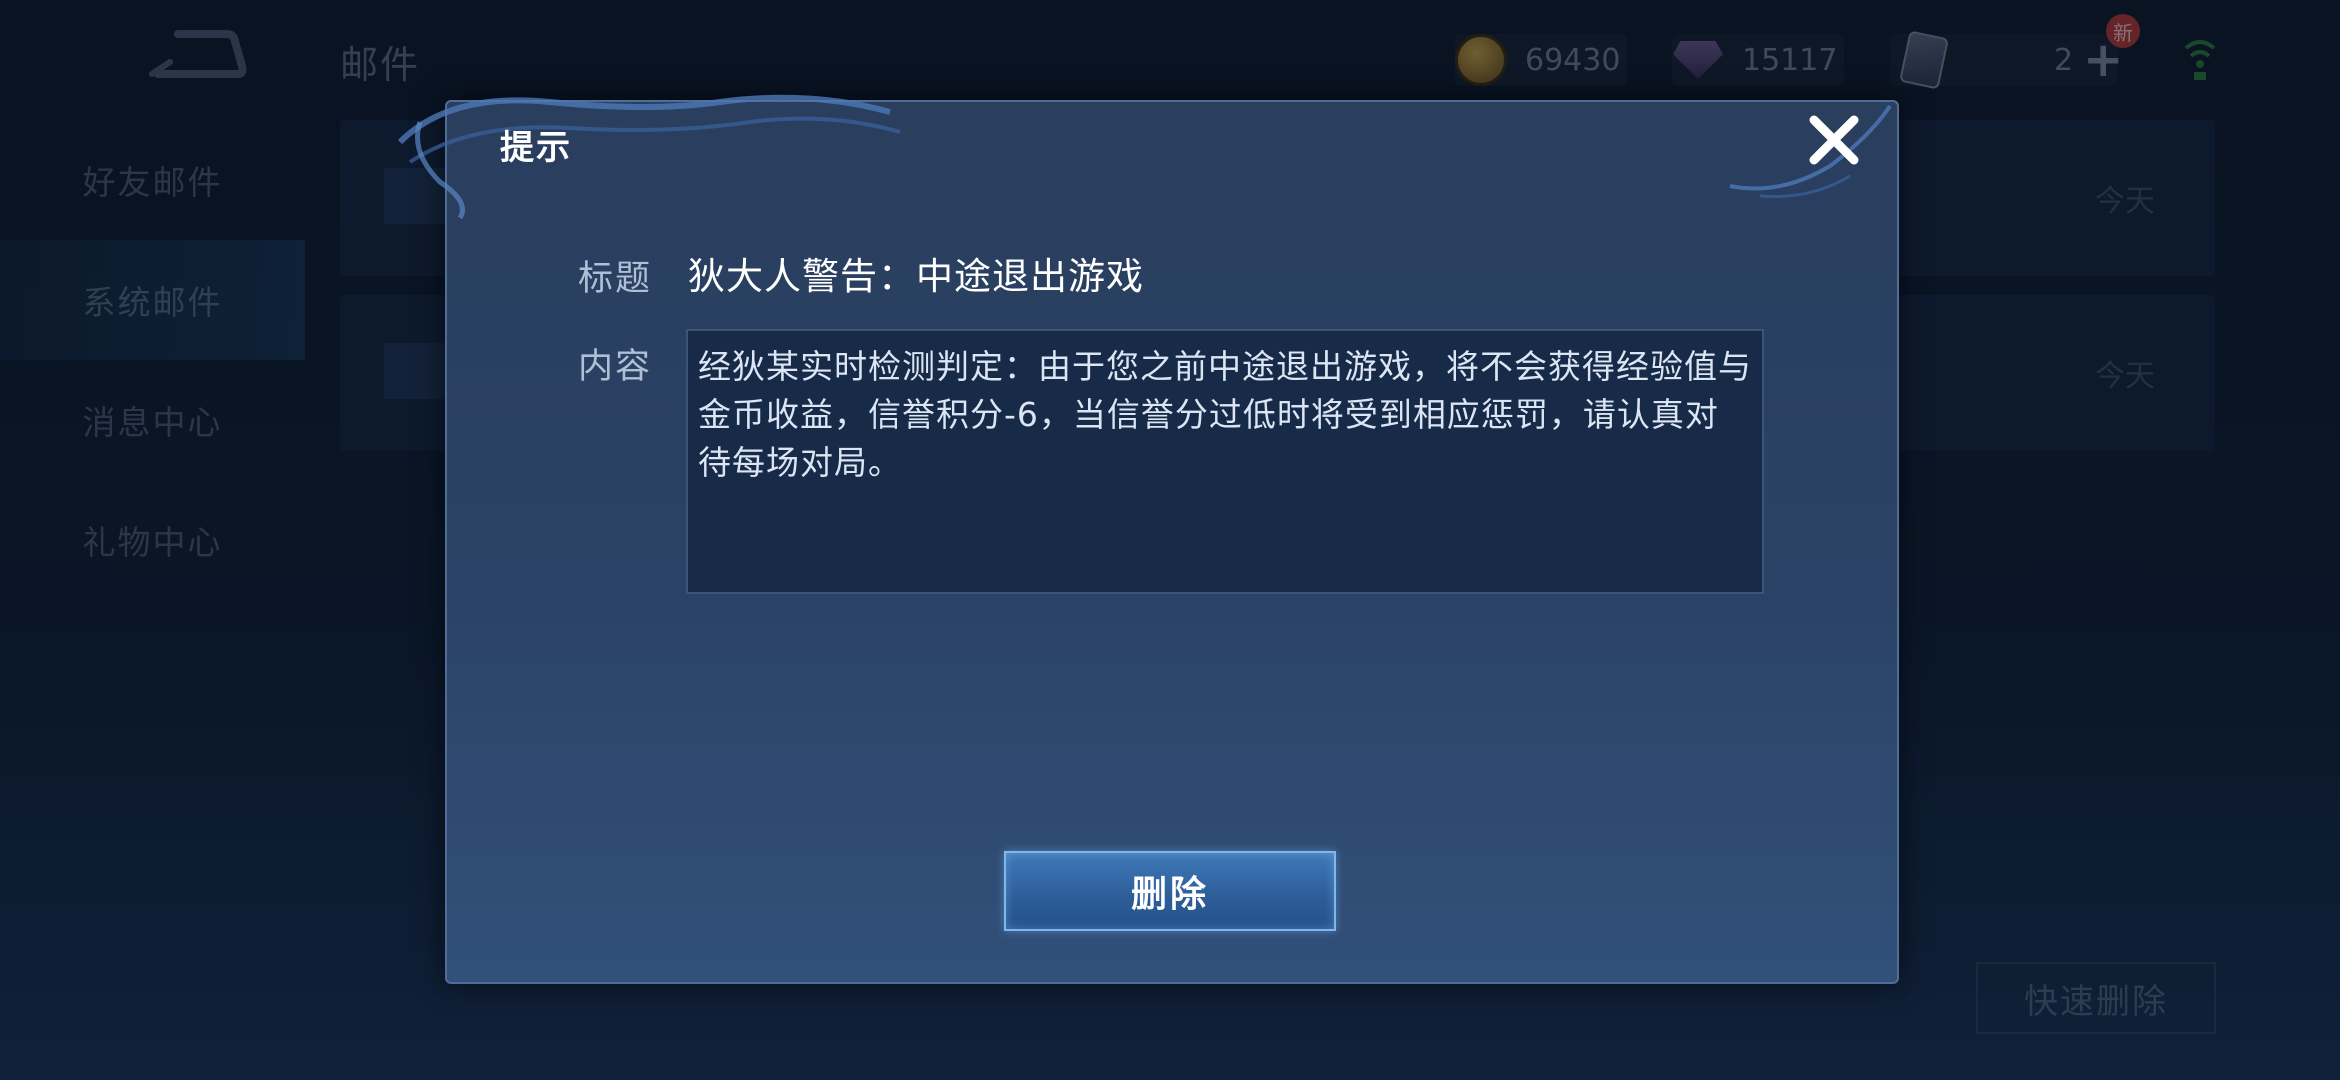 This screenshot has width=2340, height=1080. Describe the element at coordinates (916, 276) in the screenshot. I see `mail-subject: 狄大人警告：中途退出游戏` at that location.